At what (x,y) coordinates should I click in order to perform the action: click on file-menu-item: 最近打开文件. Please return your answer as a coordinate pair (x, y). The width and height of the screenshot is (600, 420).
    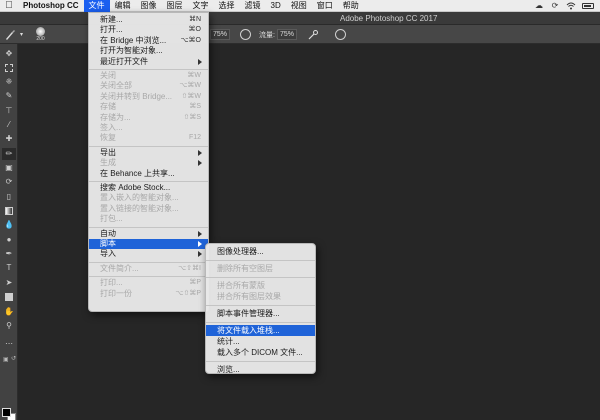
    Looking at the image, I should click on (148, 62).